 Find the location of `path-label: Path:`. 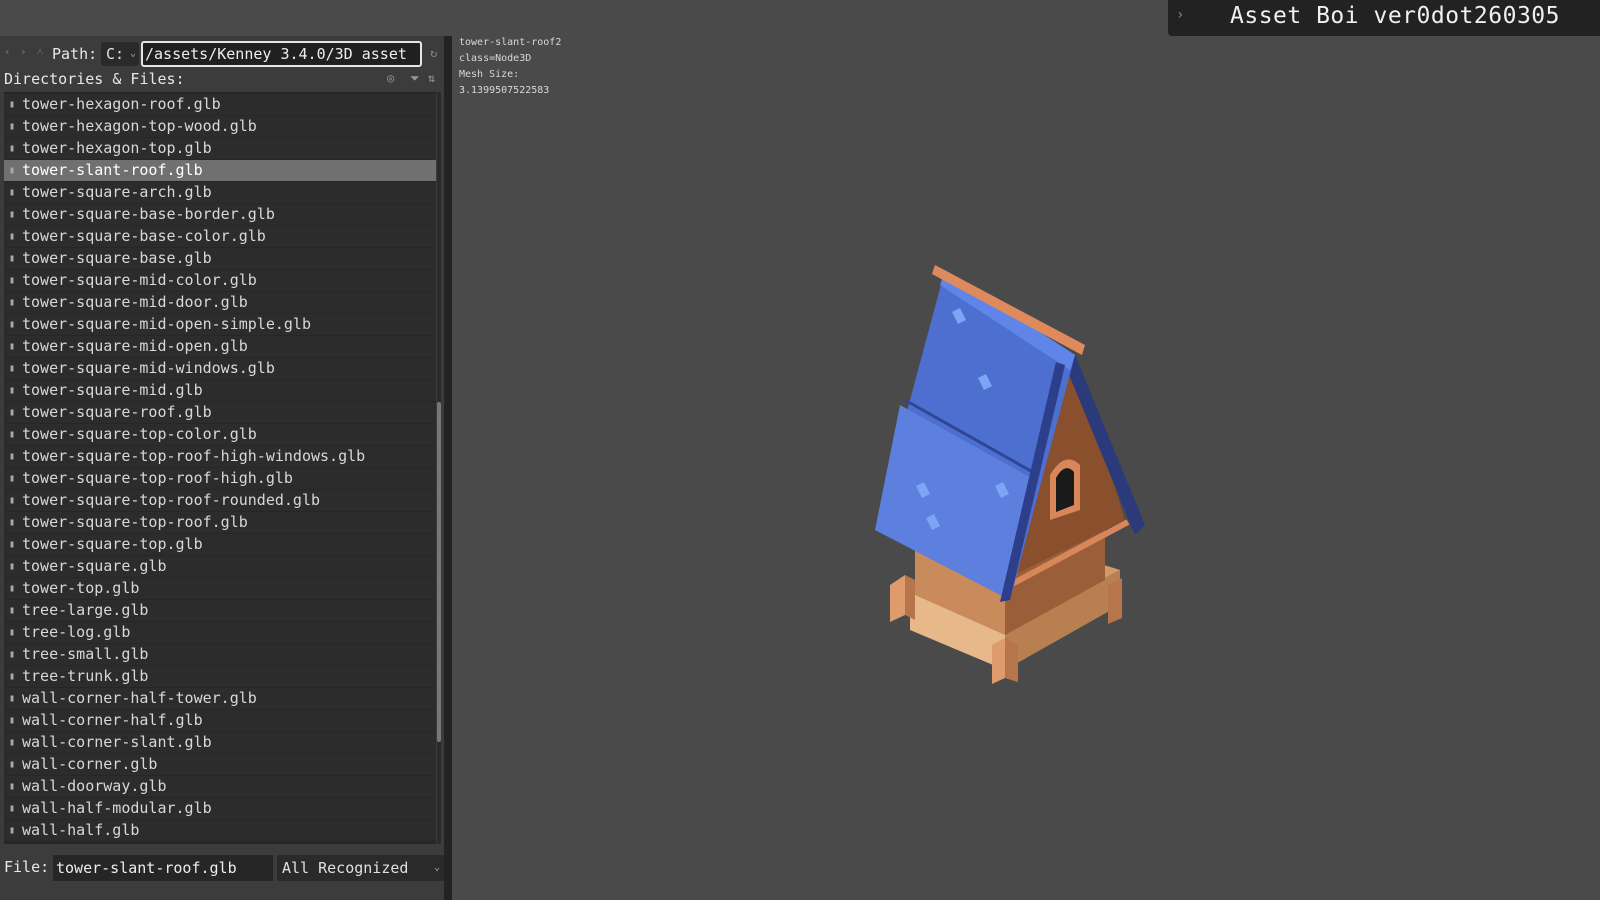

path-label: Path: is located at coordinates (75, 54).